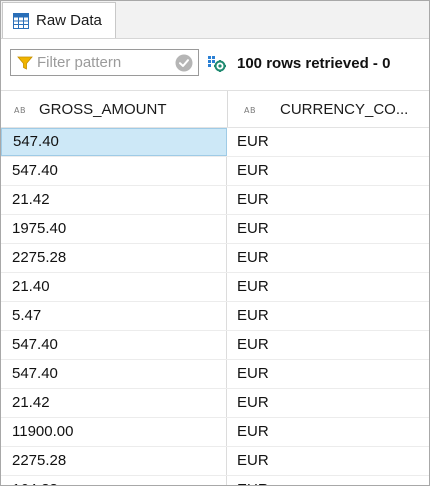 The image size is (430, 486). I want to click on toolbar: 100 rows retrieved - 0, so click(215, 65).